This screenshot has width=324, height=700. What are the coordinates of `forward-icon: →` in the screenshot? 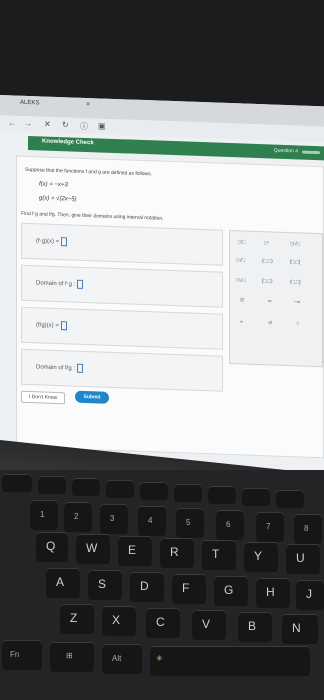 It's located at (28, 123).